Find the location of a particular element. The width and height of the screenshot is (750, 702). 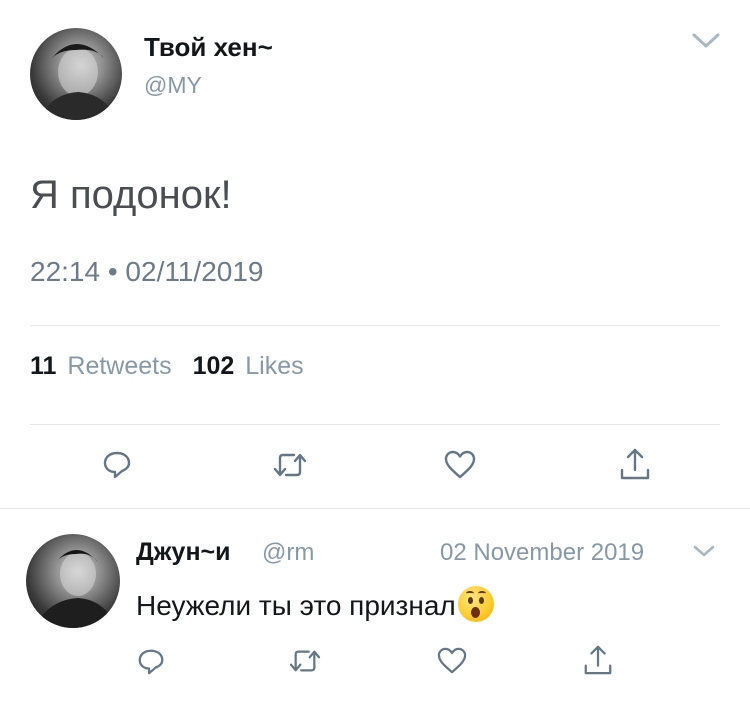

reply-author-name: Джун~и is located at coordinates (183, 552).